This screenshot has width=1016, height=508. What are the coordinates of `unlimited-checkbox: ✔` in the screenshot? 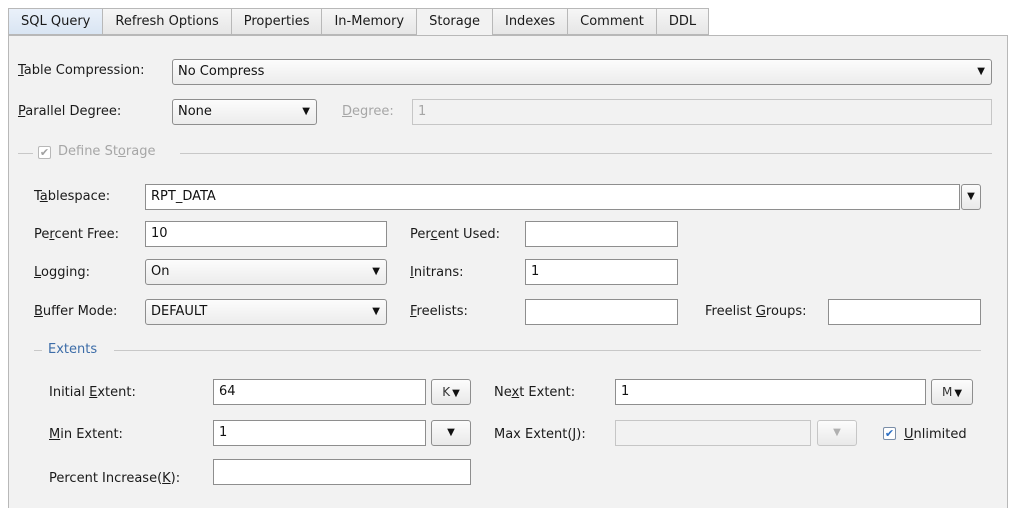 It's located at (889, 433).